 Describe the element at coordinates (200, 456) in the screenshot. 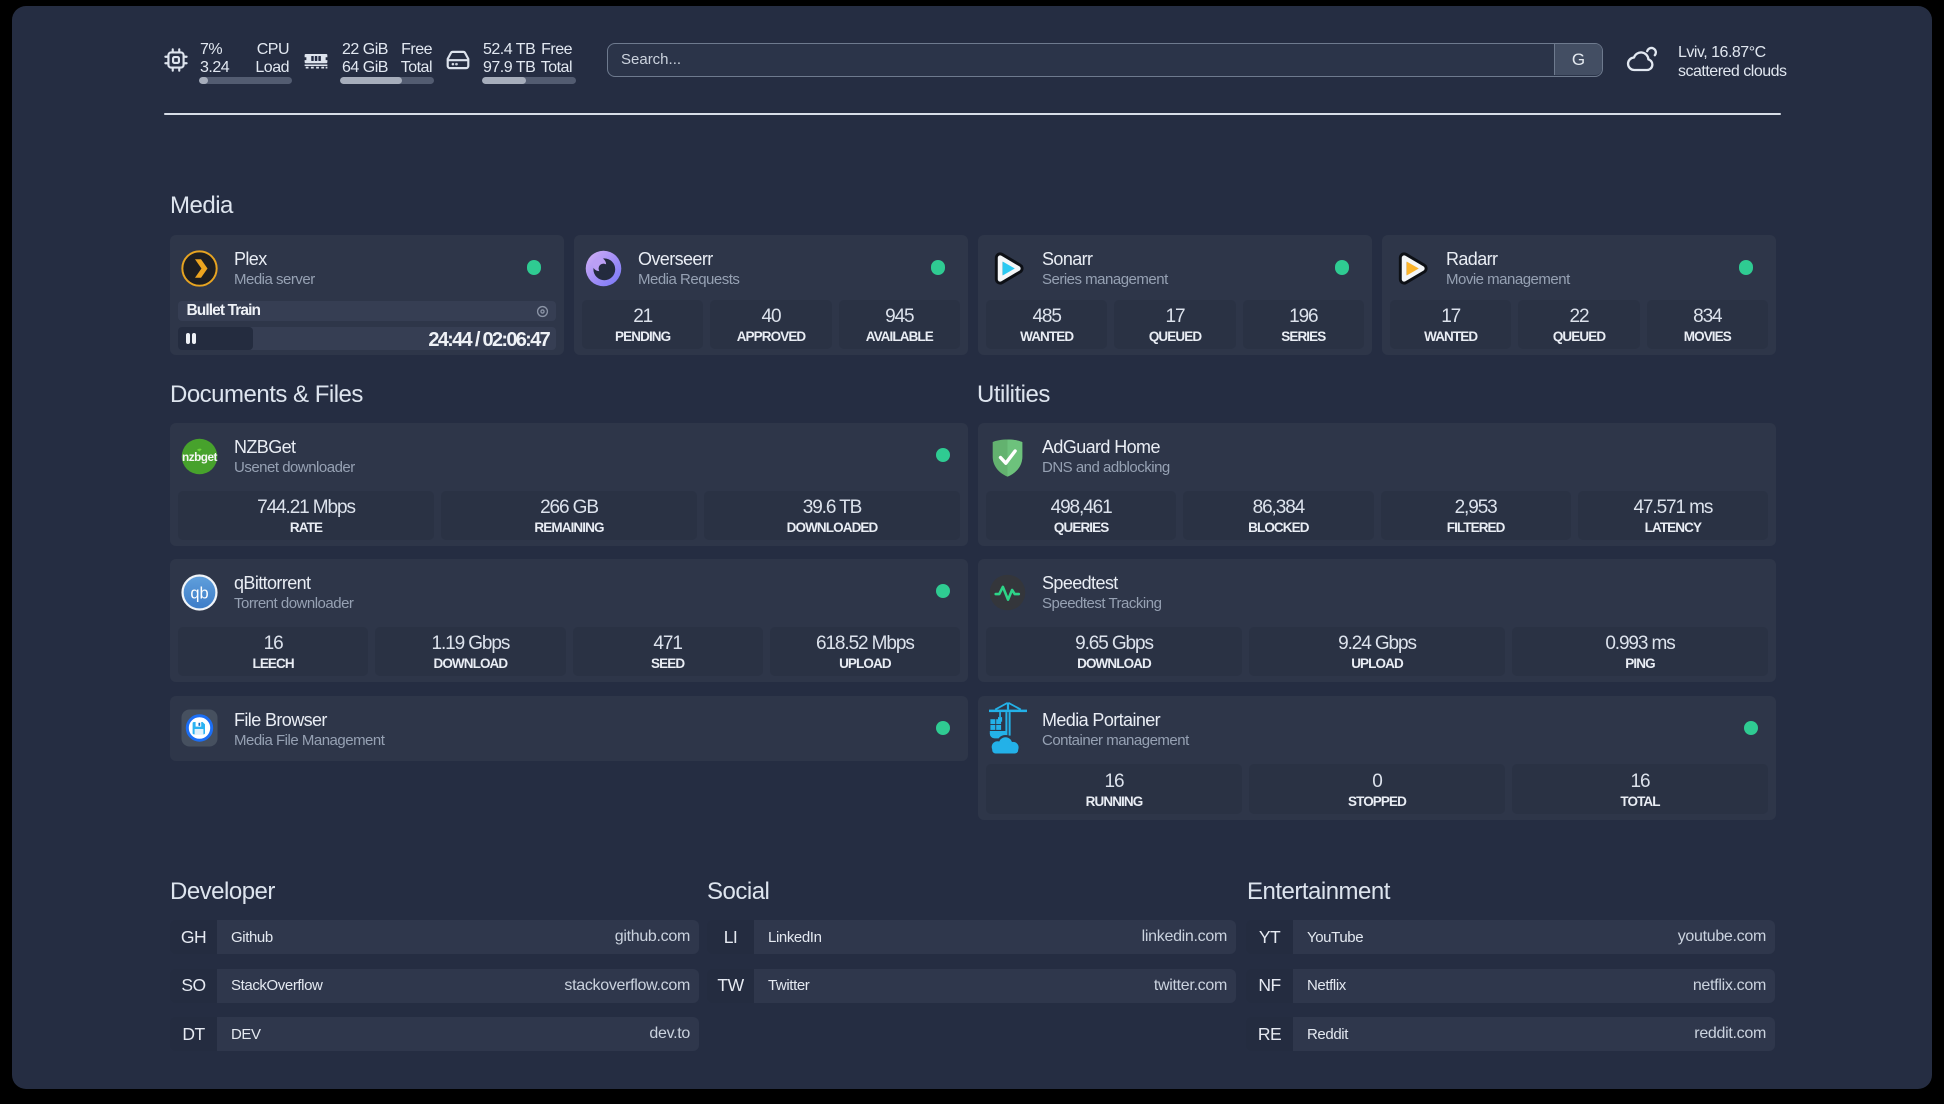

I see `svg-text: nzbget` at that location.